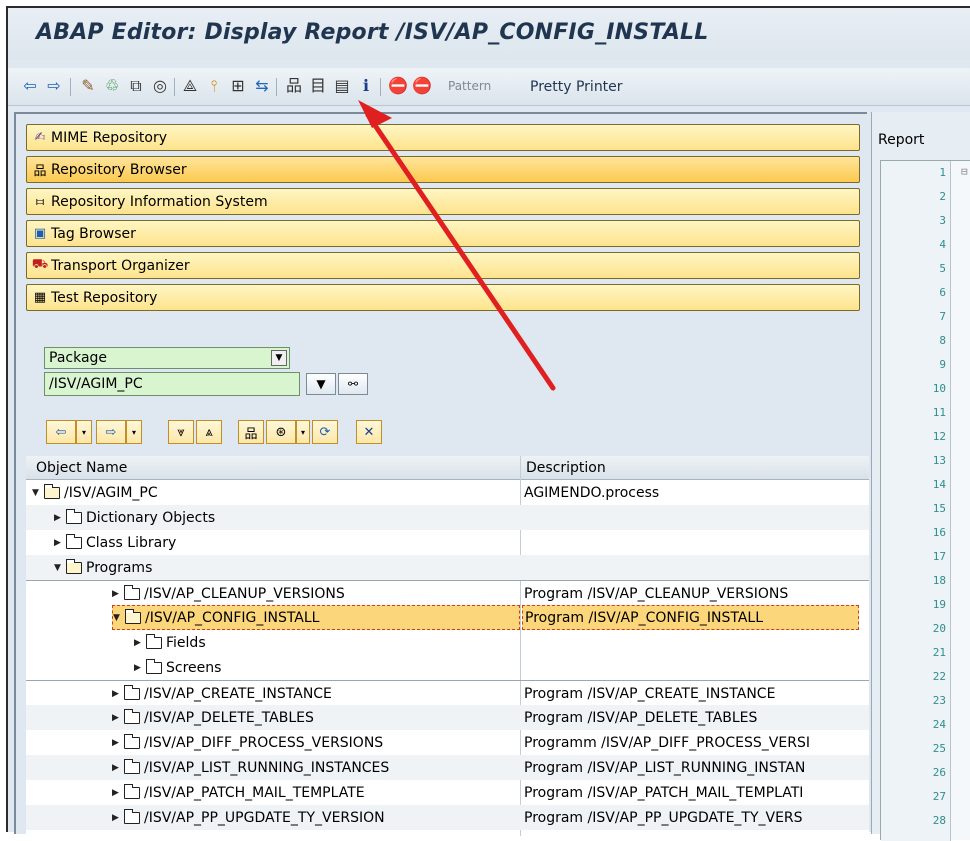 This screenshot has width=970, height=841. Describe the element at coordinates (366, 86) in the screenshot. I see `info-icon: ℹ` at that location.